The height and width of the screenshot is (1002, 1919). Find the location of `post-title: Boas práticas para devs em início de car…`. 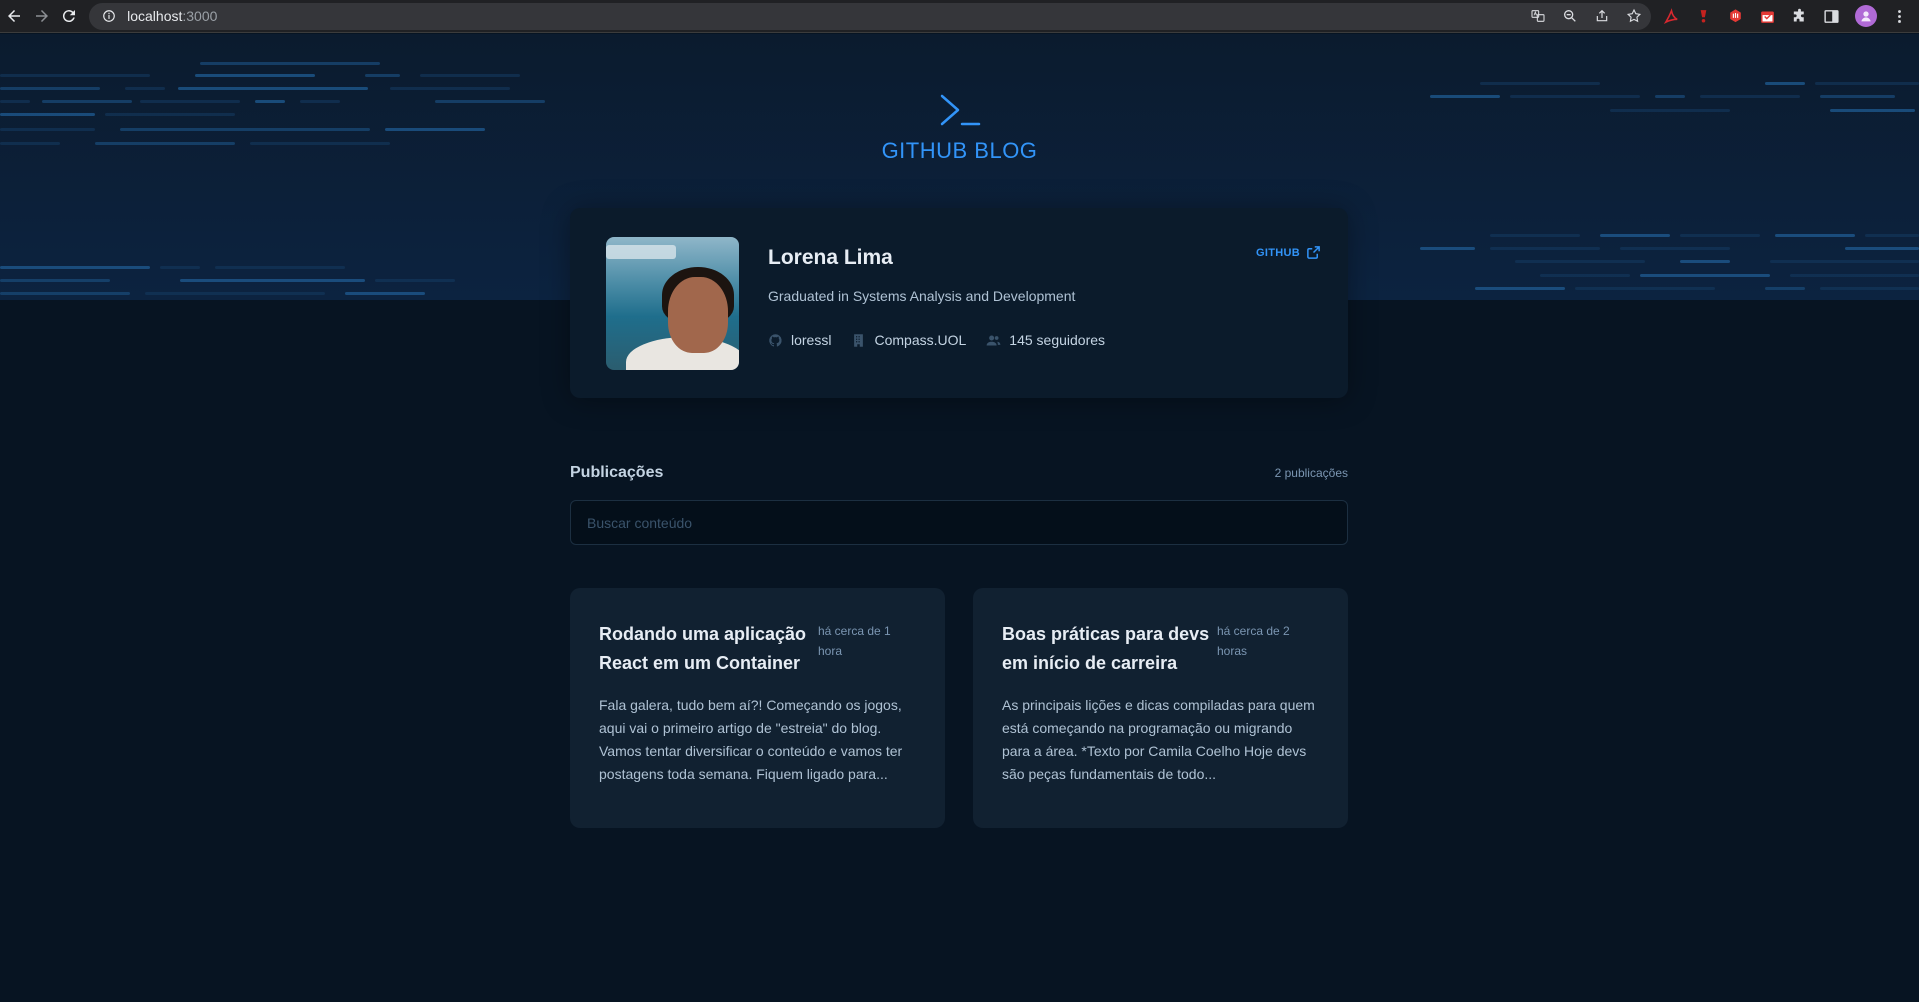

post-title: Boas práticas para devs em início de car… is located at coordinates (1106, 648).